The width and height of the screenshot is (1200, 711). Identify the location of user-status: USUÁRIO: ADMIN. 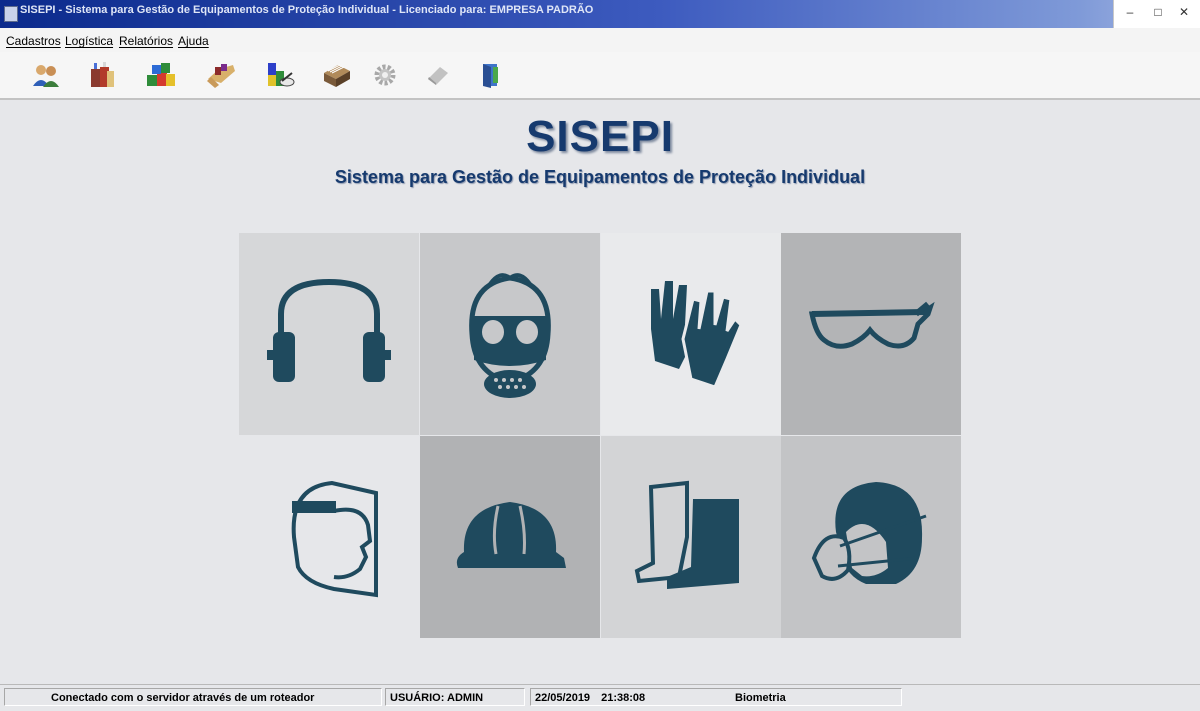
(455, 697).